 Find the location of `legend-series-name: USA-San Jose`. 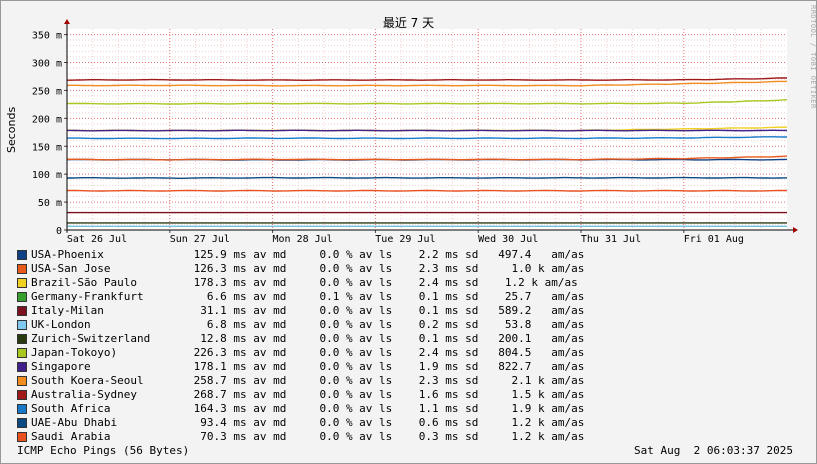

legend-series-name: USA-San Jose is located at coordinates (71, 268).